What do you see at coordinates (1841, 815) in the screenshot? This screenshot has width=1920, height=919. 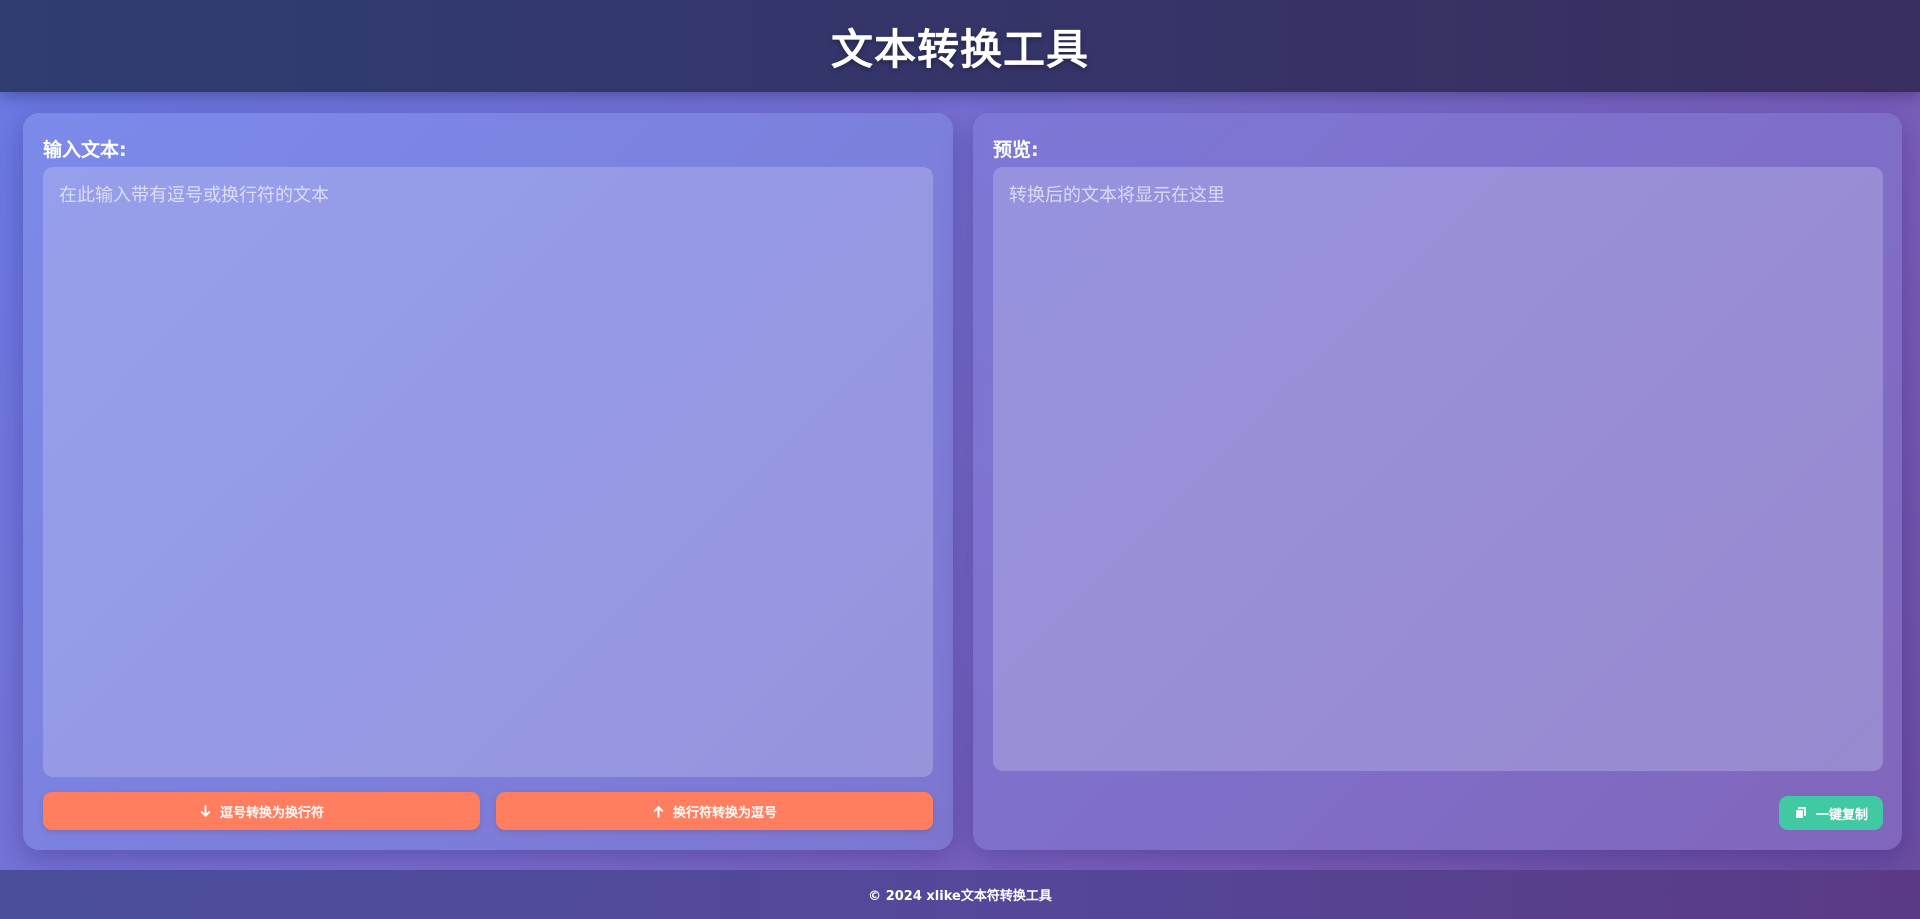 I see `copy-button-label: 一键复制` at bounding box center [1841, 815].